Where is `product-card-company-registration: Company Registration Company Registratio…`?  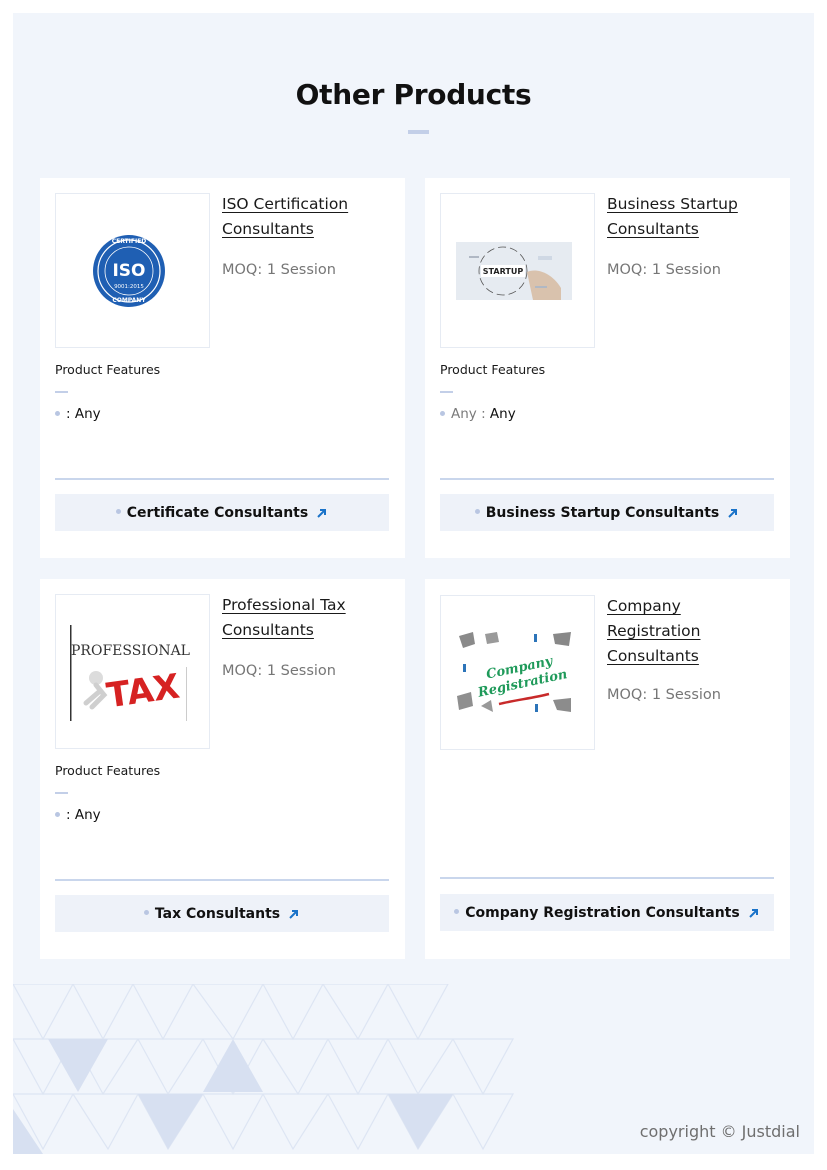
product-card-company-registration: Company Registration Company Registratio… is located at coordinates (607, 769).